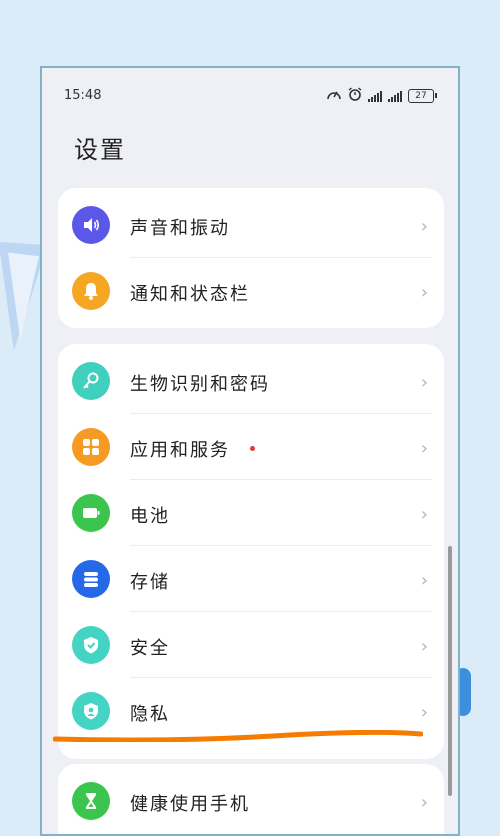 The width and height of the screenshot is (500, 836). What do you see at coordinates (355, 95) in the screenshot?
I see `alarm-icon` at bounding box center [355, 95].